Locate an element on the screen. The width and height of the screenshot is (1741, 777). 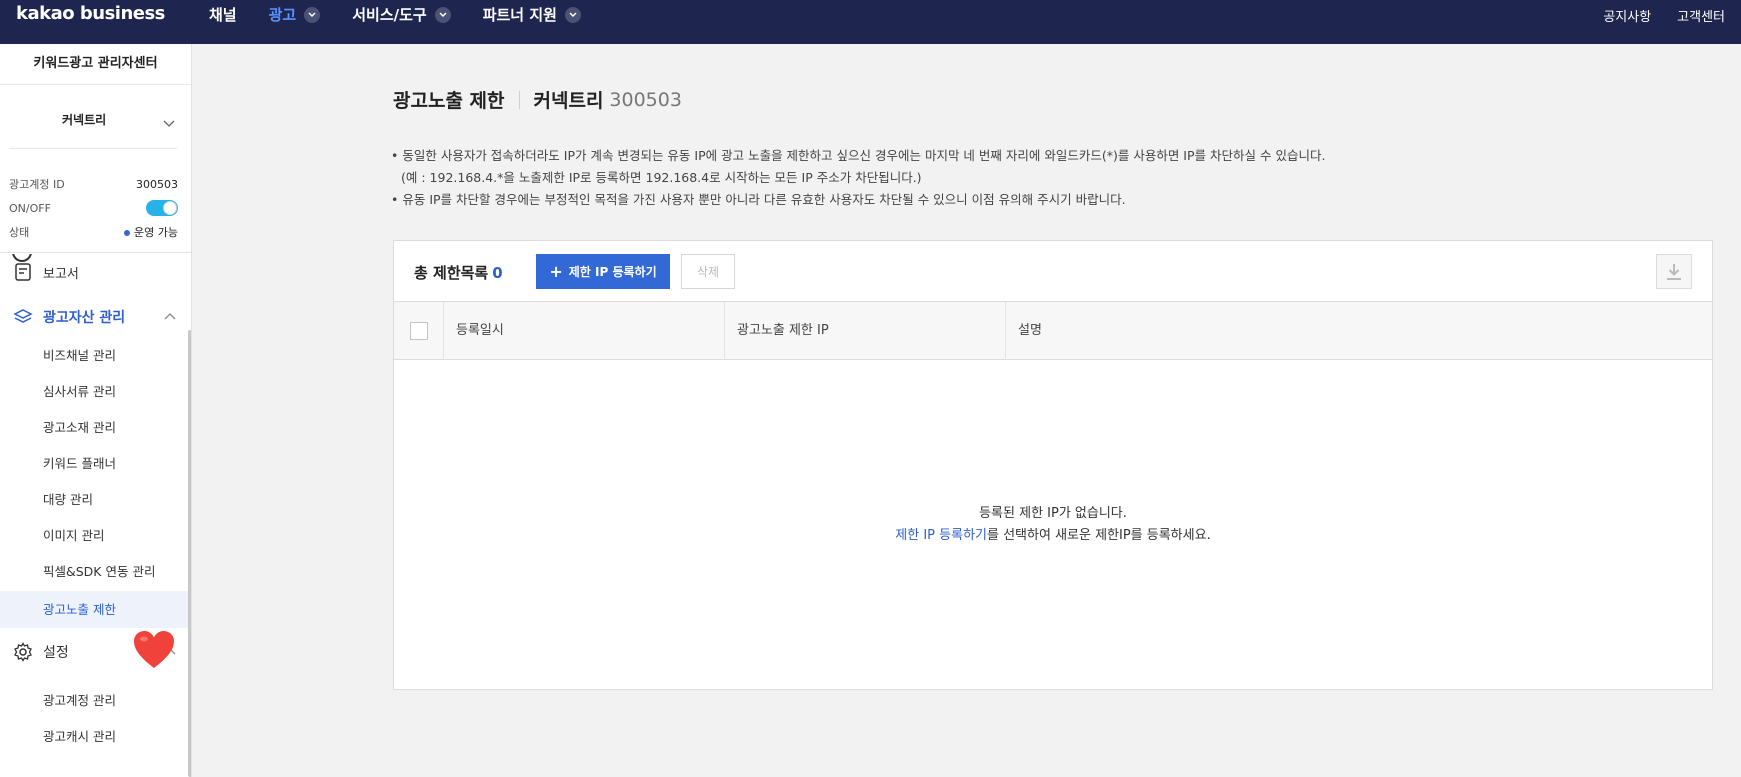
plus-icon: + is located at coordinates (556, 271).